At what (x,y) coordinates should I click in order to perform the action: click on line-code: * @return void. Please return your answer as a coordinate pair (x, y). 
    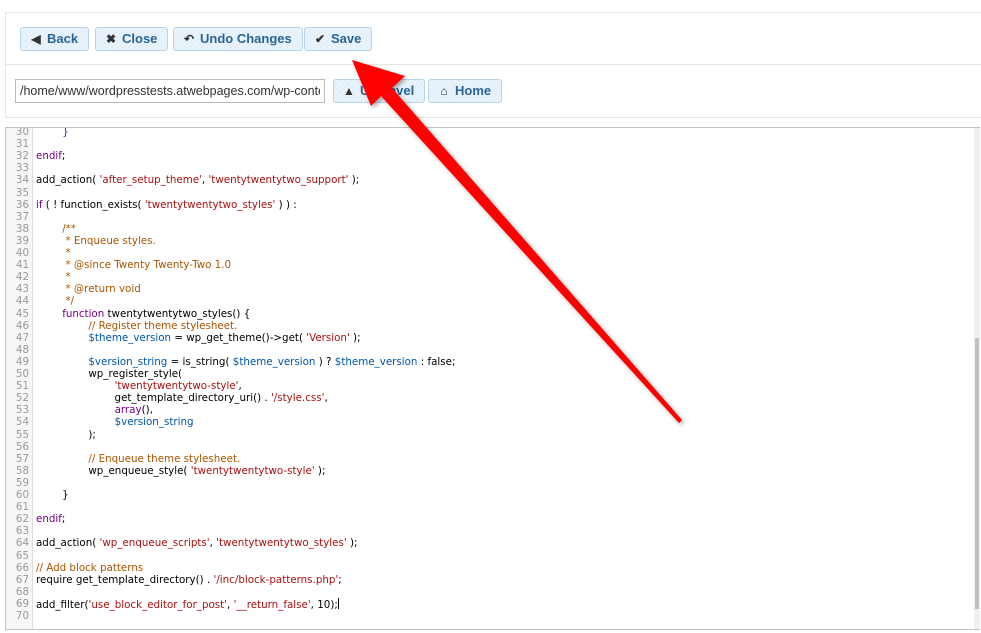
    Looking at the image, I should click on (103, 289).